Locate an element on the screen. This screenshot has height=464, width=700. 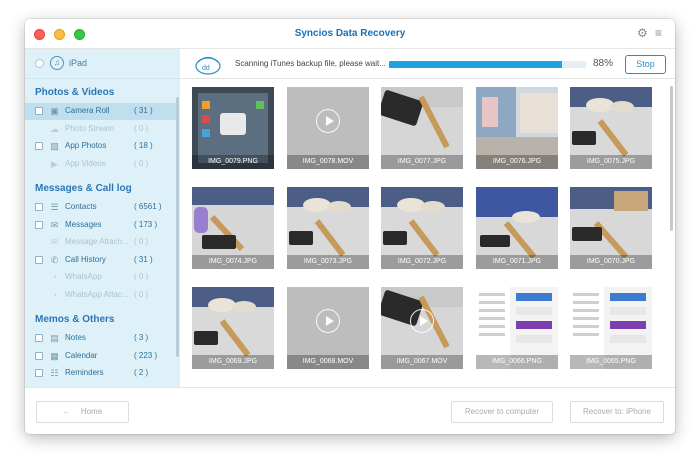
thumbnail-caption: IMG_0075.JPG is located at coordinates (611, 162).